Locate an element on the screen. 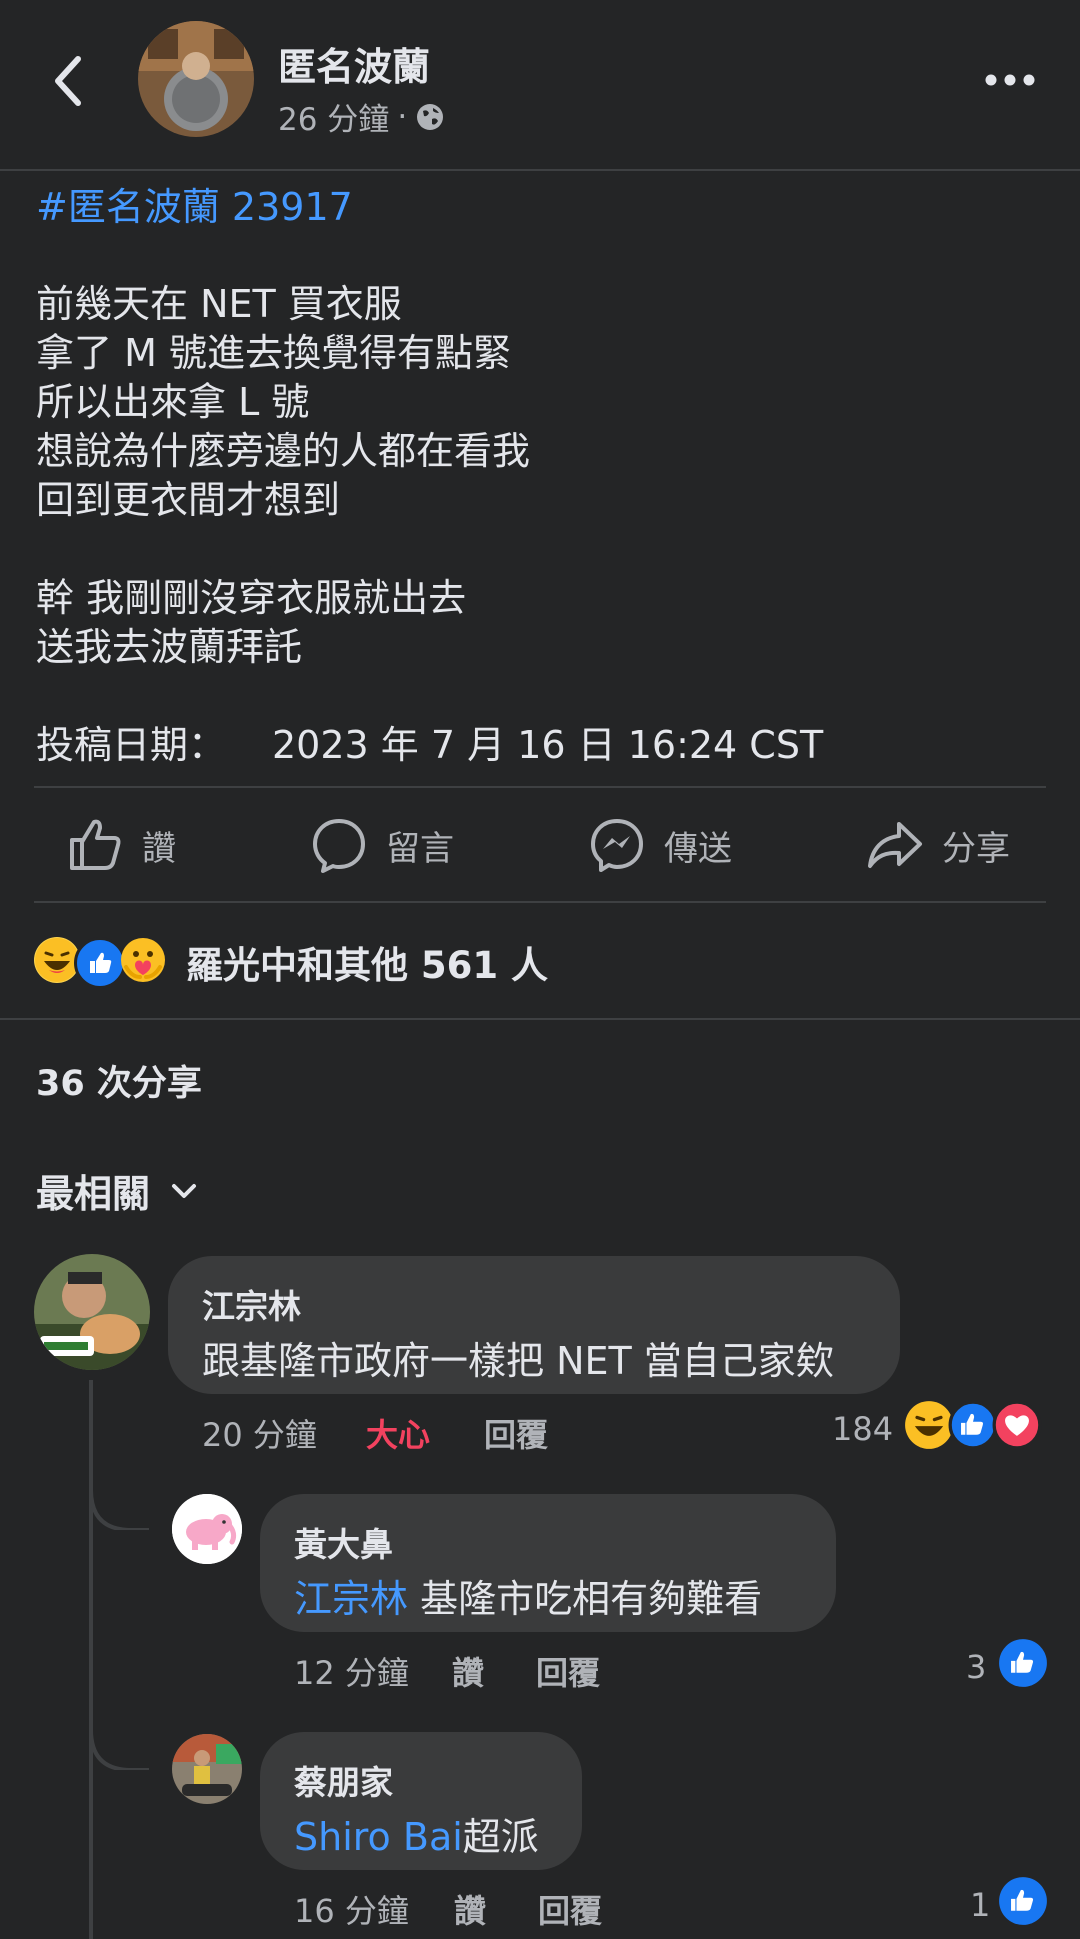  more-options-button is located at coordinates (1010, 80).